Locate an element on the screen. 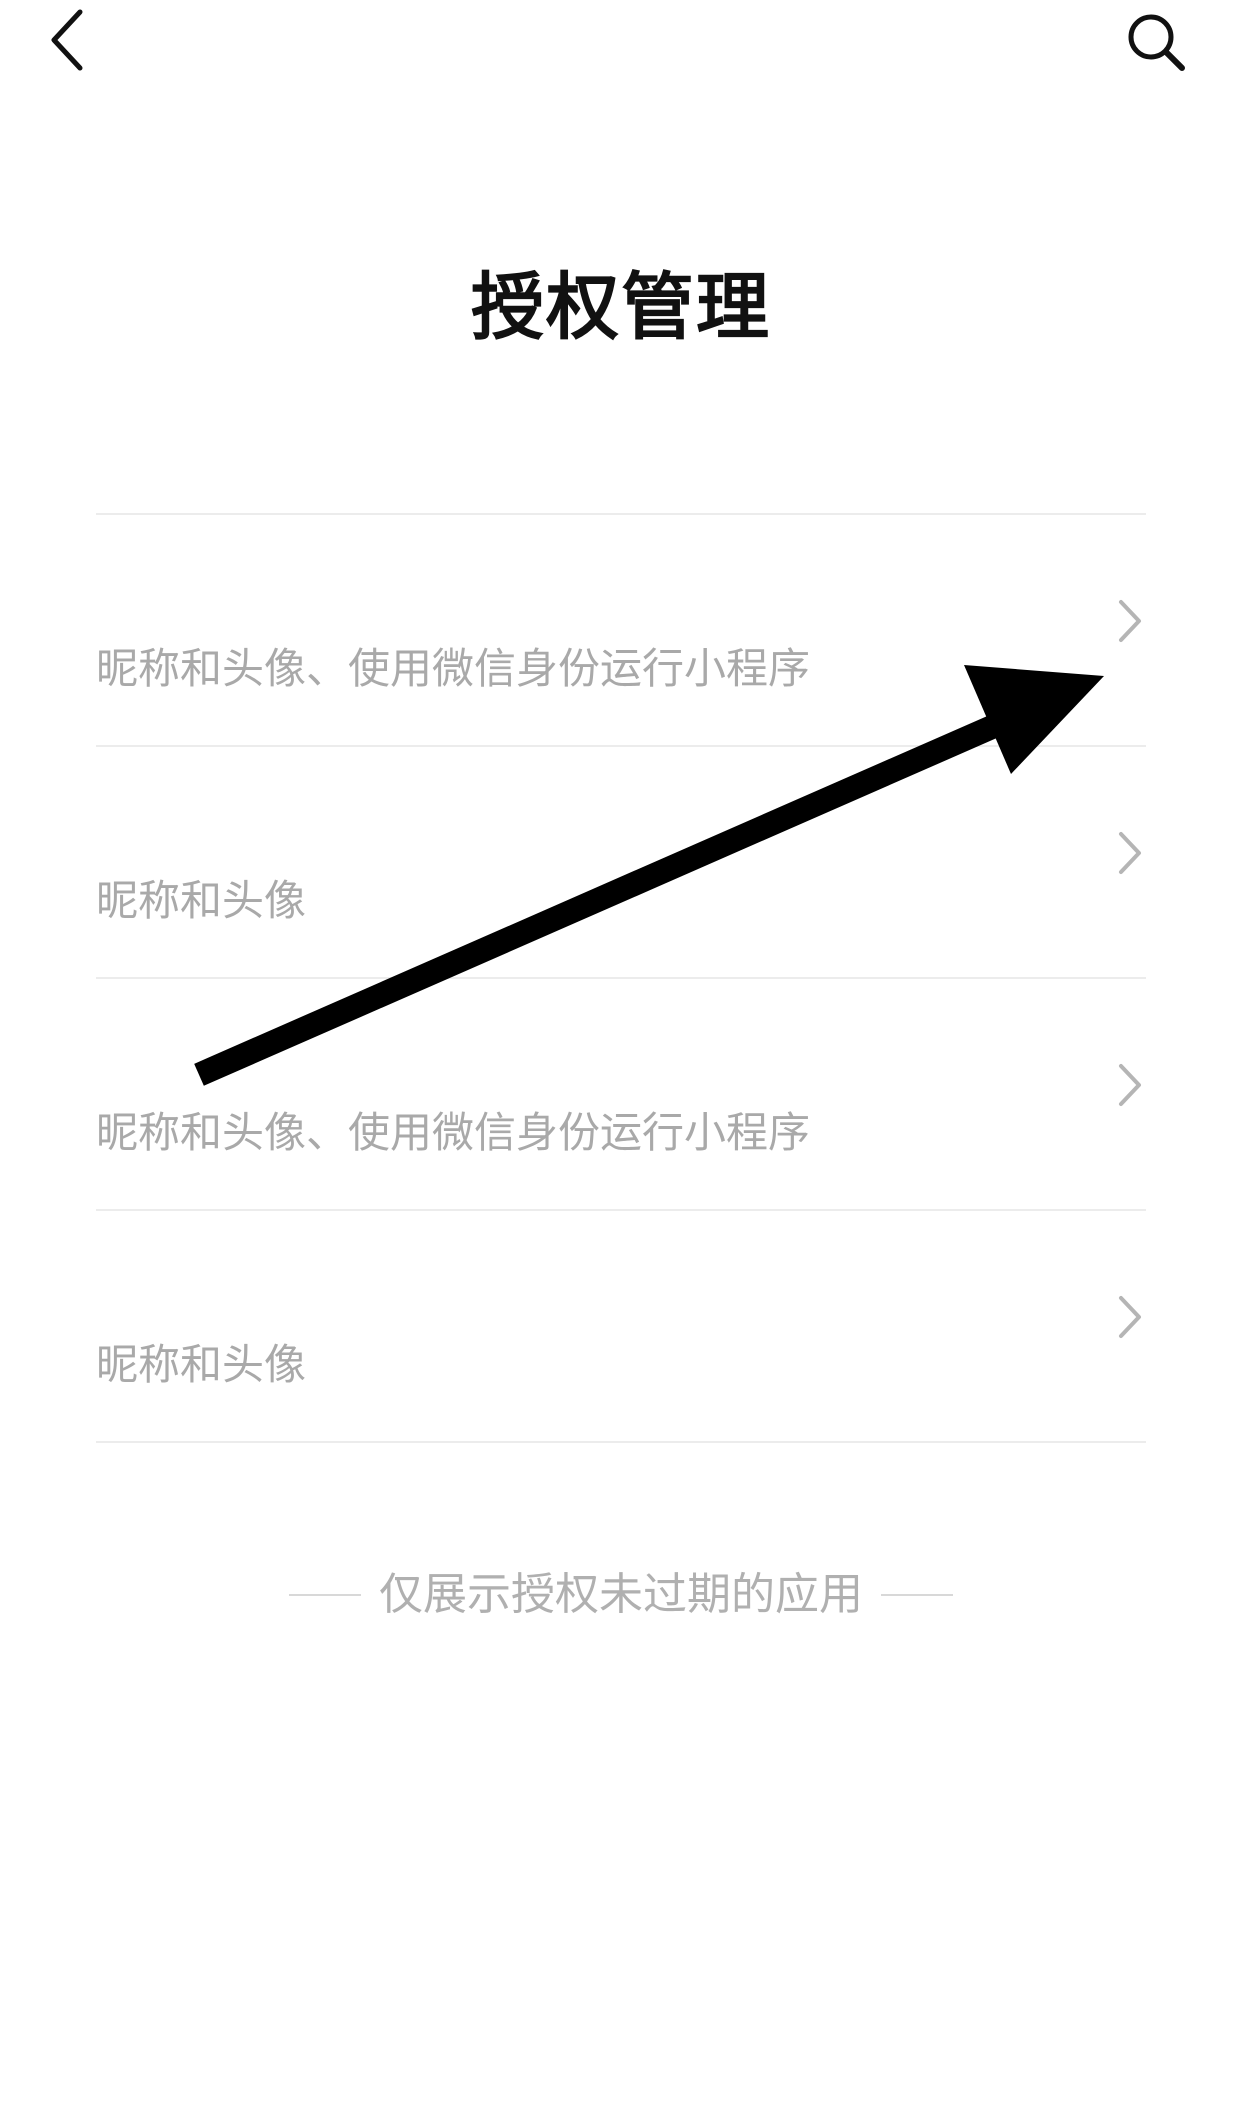  authorization-list-item-4: 昵称和头像 is located at coordinates (621, 1327).